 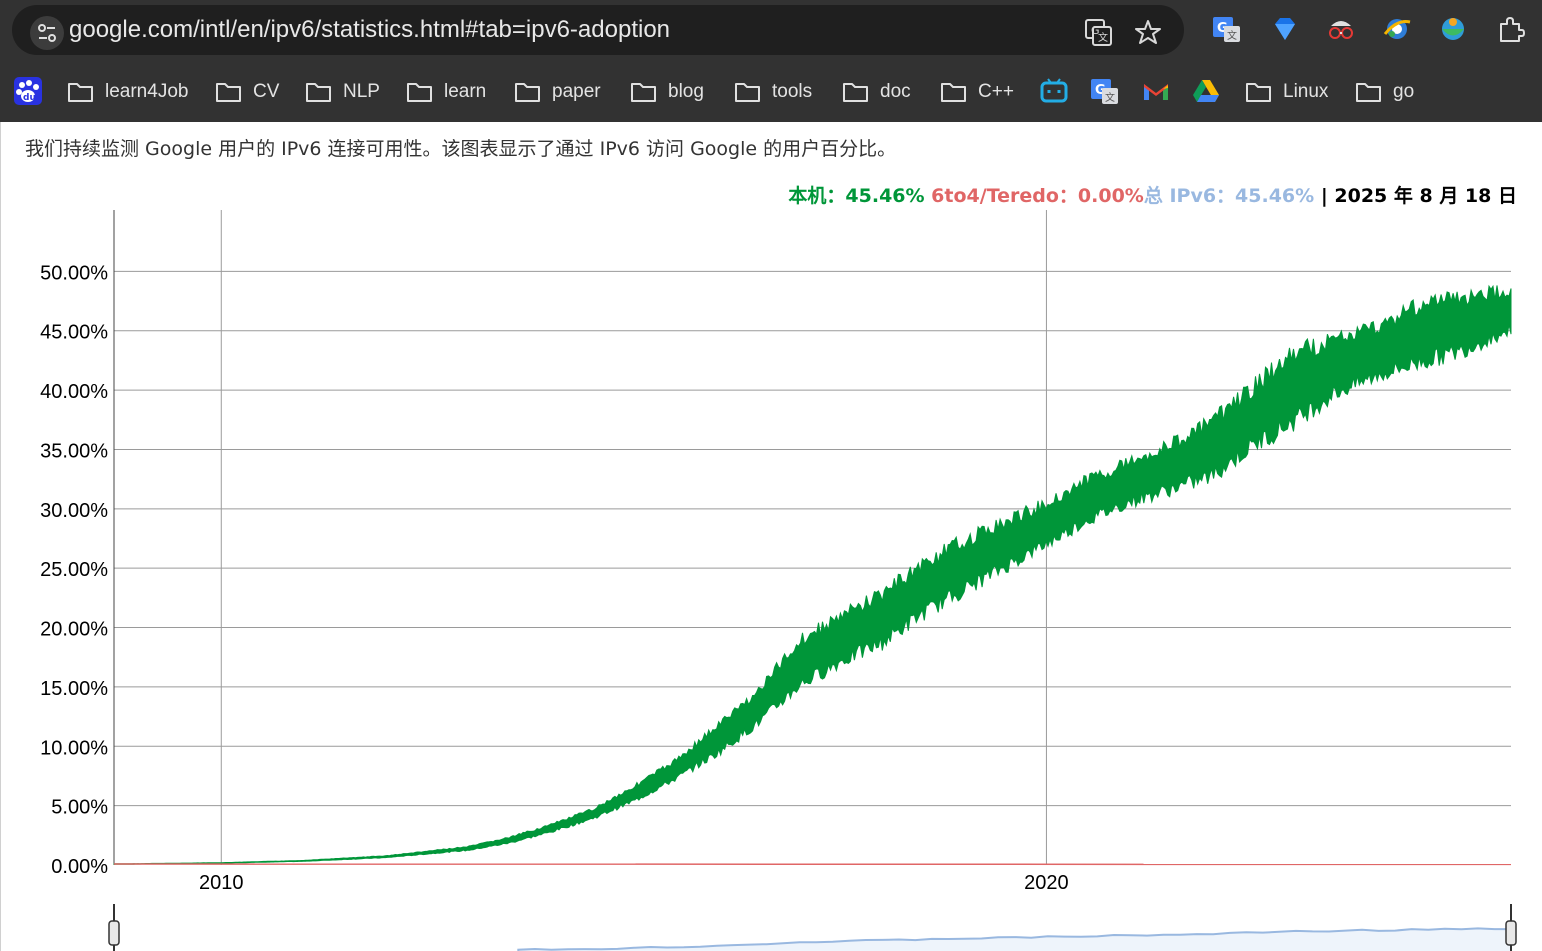 I want to click on bookmark-folder-cpp: C++, so click(x=977, y=92).